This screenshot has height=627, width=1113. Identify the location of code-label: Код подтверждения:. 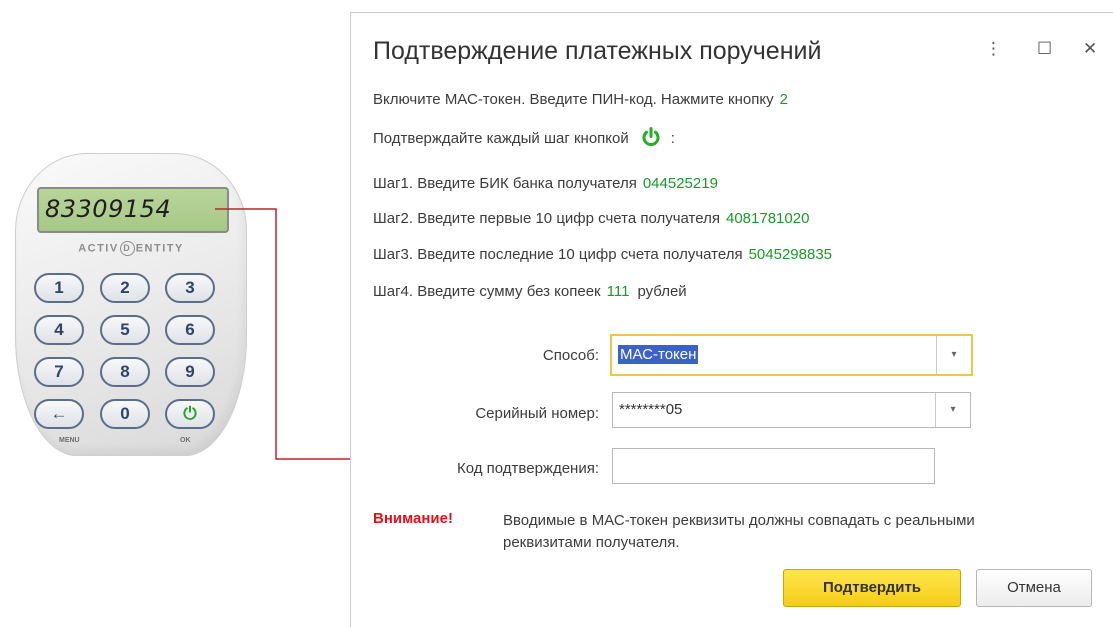
(528, 468).